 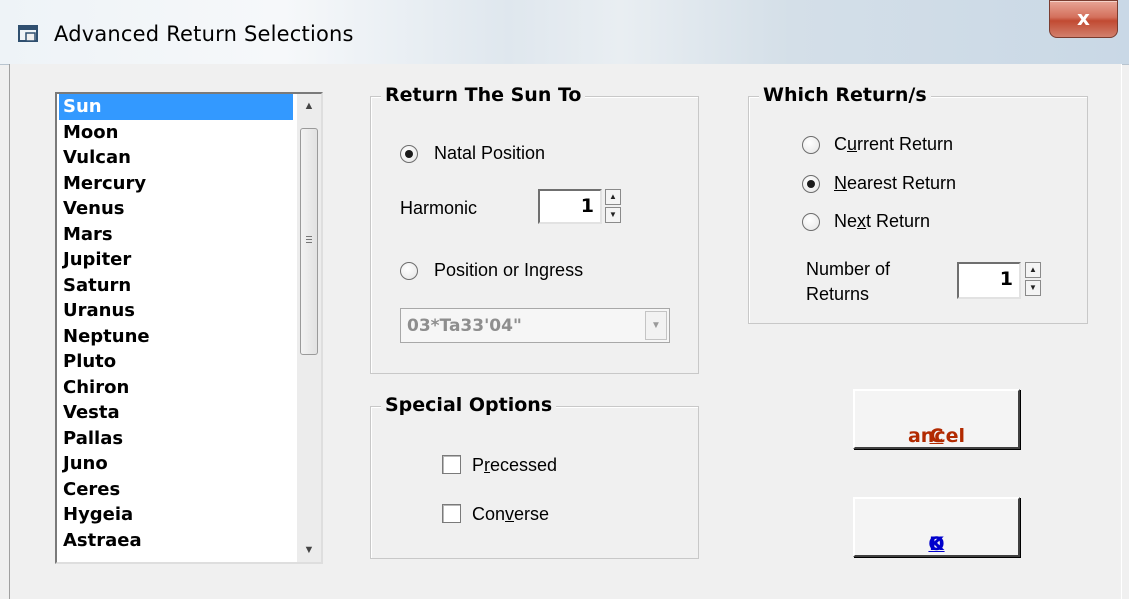 I want to click on title-bar: Advanced Return Selections x, so click(x=564, y=32).